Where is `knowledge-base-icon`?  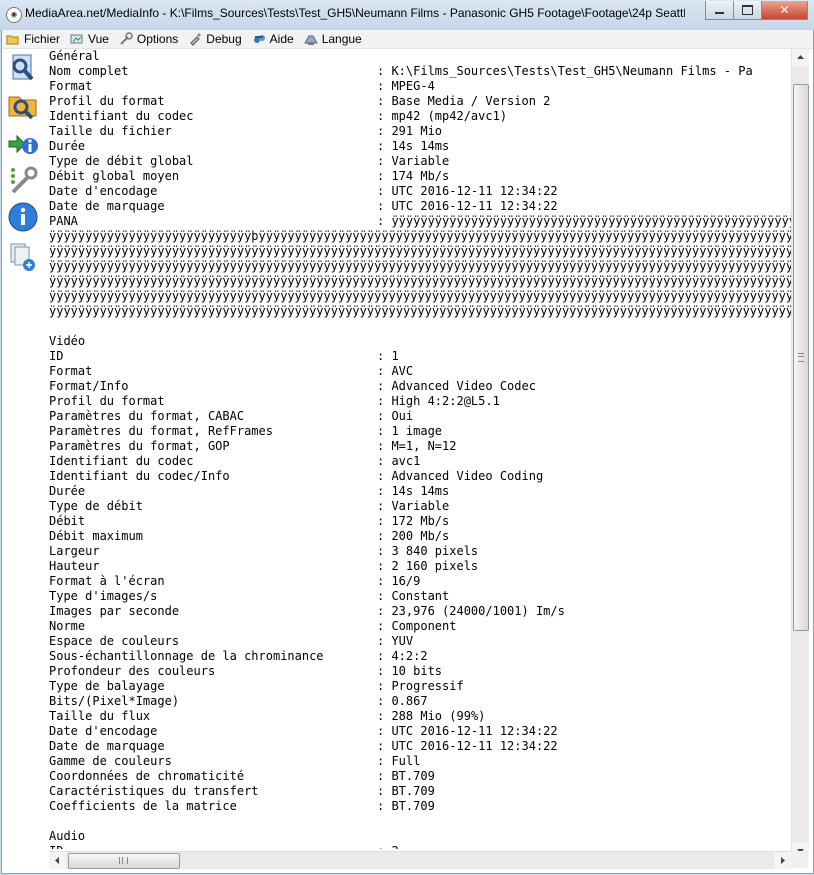 knowledge-base-icon is located at coordinates (22, 257).